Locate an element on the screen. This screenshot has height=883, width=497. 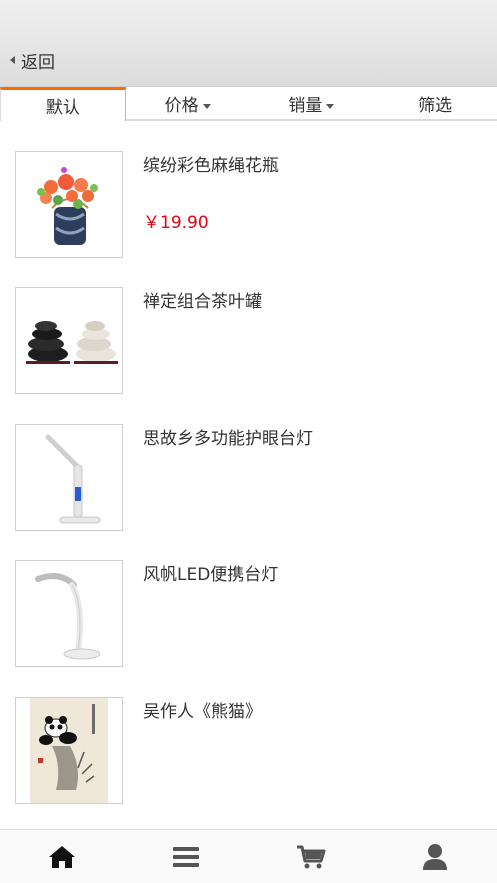
tab-default: 默认 is located at coordinates (63, 104).